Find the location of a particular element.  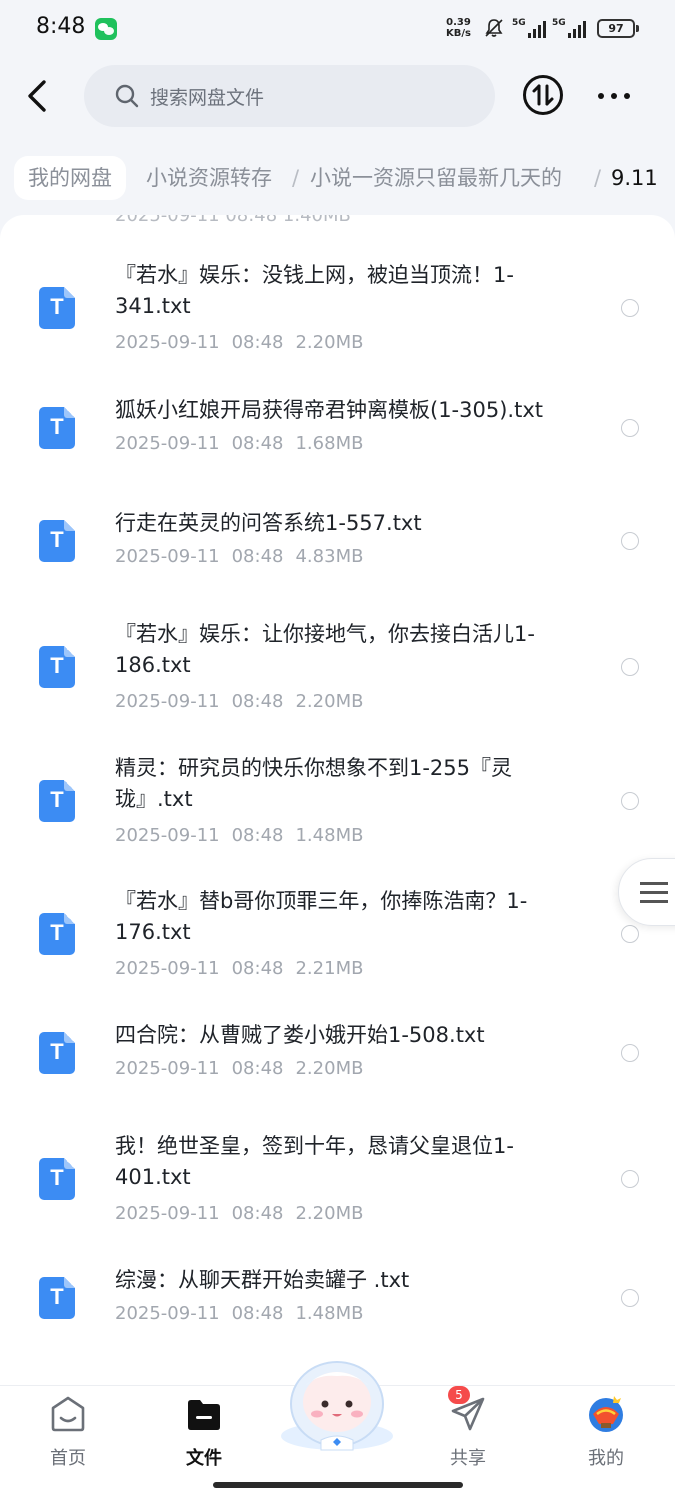

network-speed-unit: KB/s is located at coordinates (458, 33).